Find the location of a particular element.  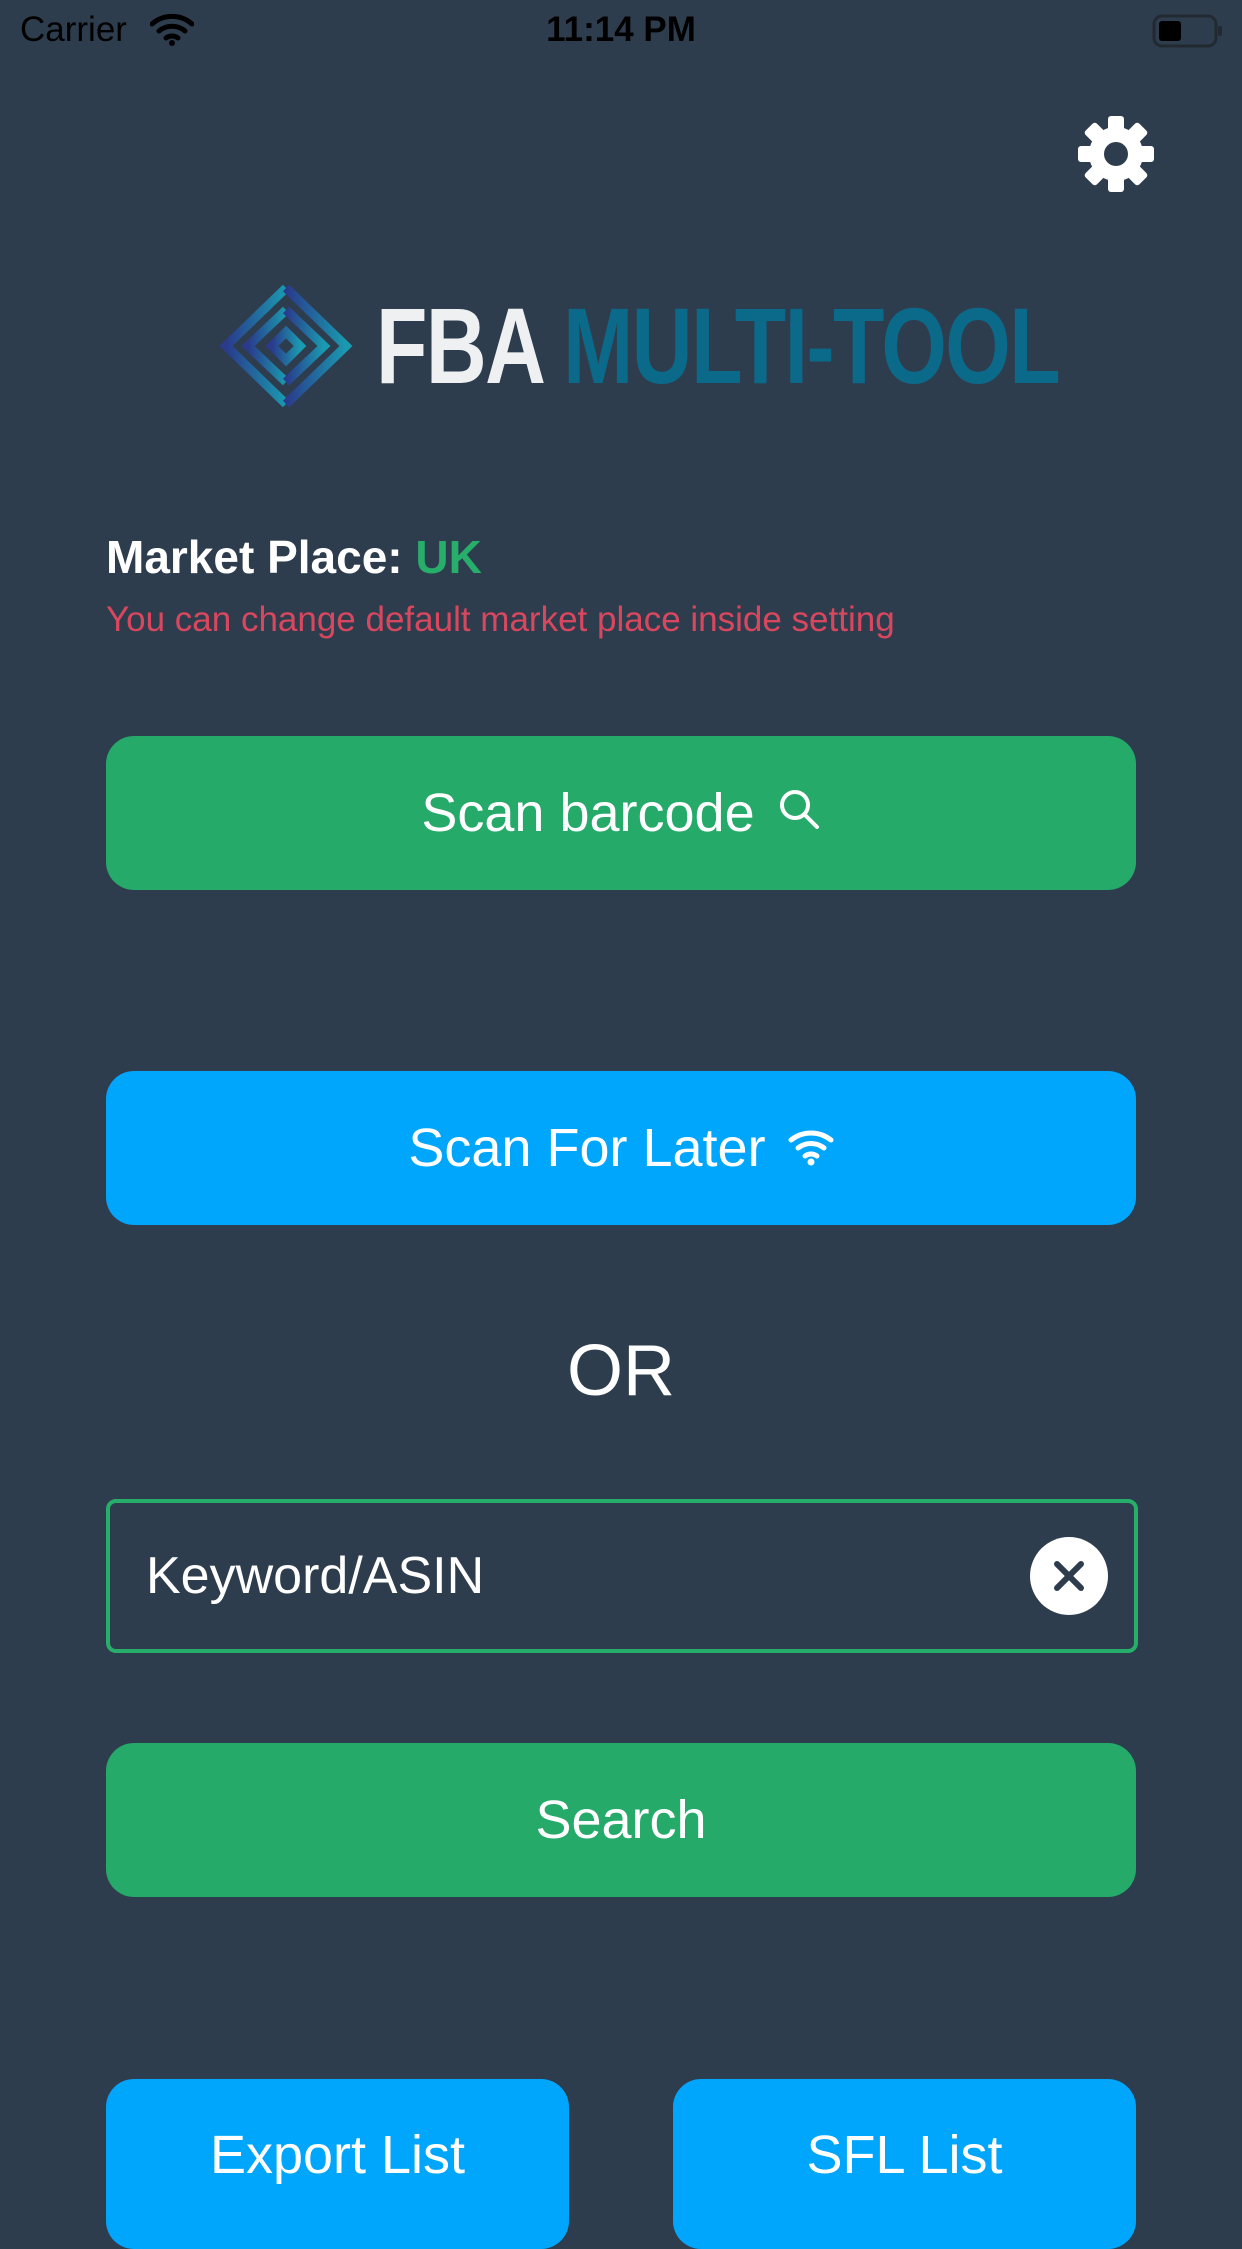

logo-text-secondary: MULTI-TOOL is located at coordinates (812, 345).